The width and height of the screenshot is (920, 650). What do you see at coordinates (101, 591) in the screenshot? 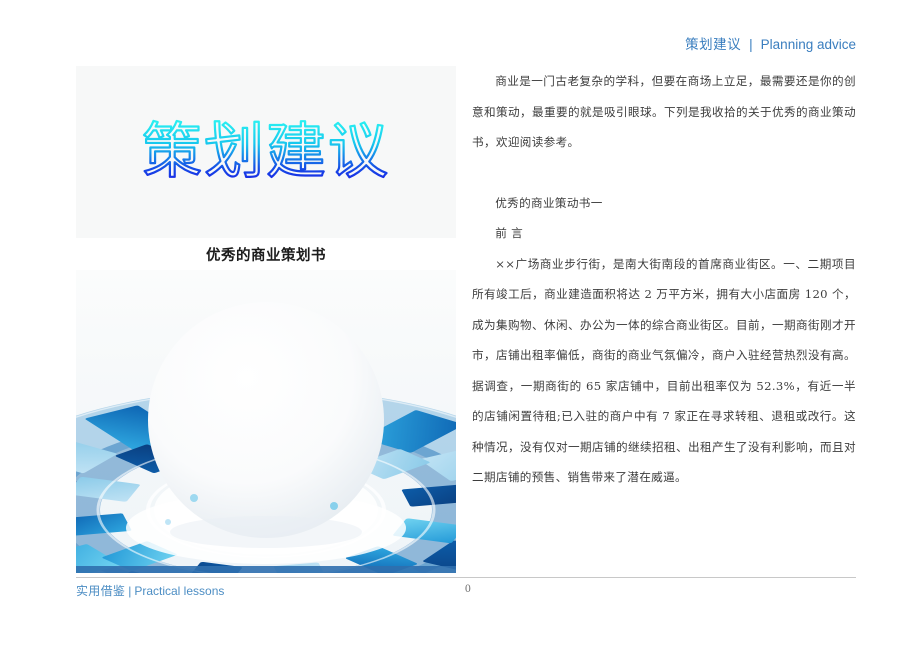
I see `footer-title-cn: 实用借鉴` at bounding box center [101, 591].